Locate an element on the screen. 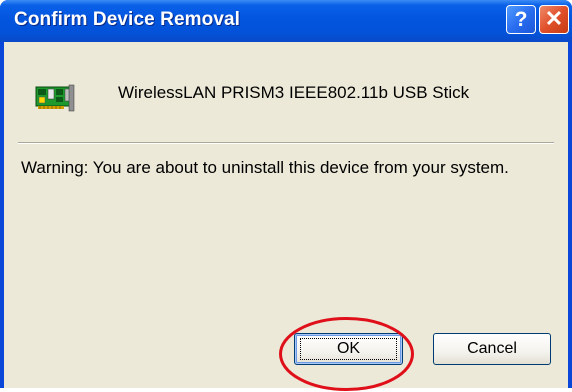  network-card-icon is located at coordinates (55, 98).